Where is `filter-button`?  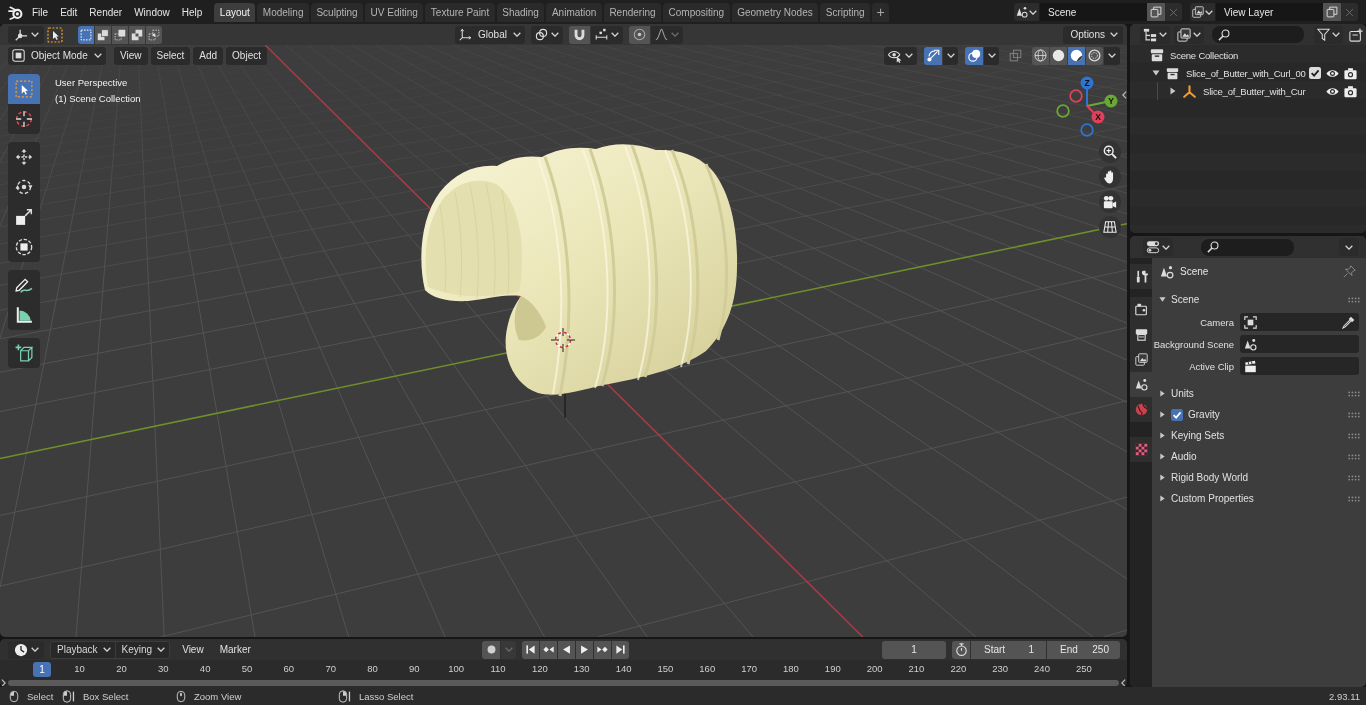
filter-button is located at coordinates (1328, 34).